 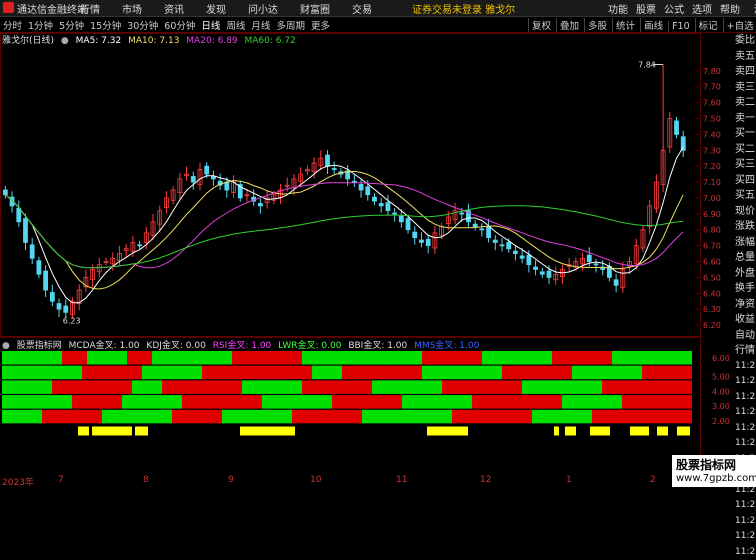 What do you see at coordinates (712, 293) in the screenshot?
I see `y-tick-label: 6.40` at bounding box center [712, 293].